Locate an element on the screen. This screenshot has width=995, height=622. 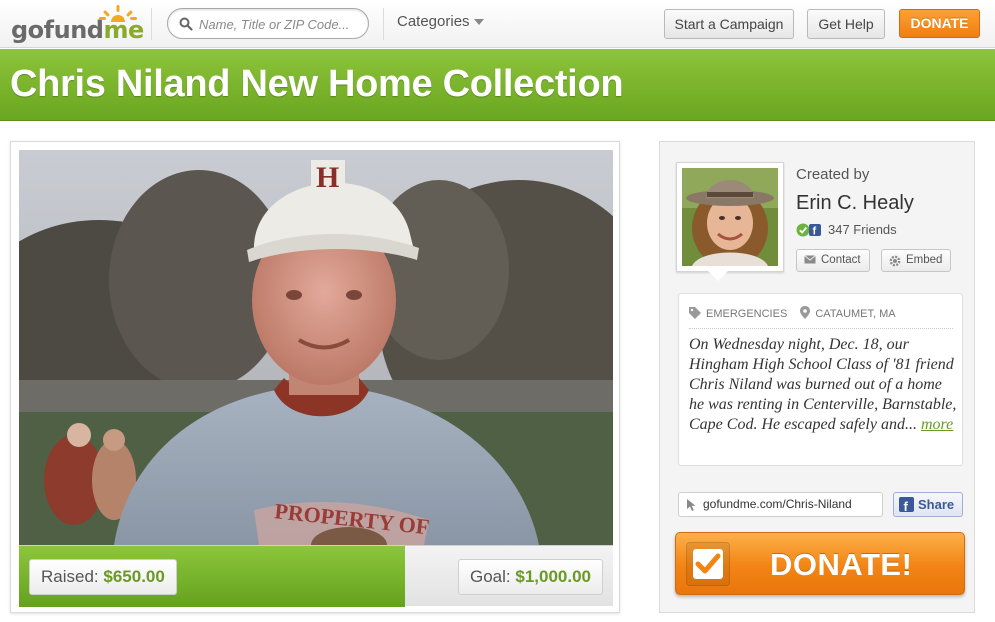
contact-button: Contact is located at coordinates (833, 260).